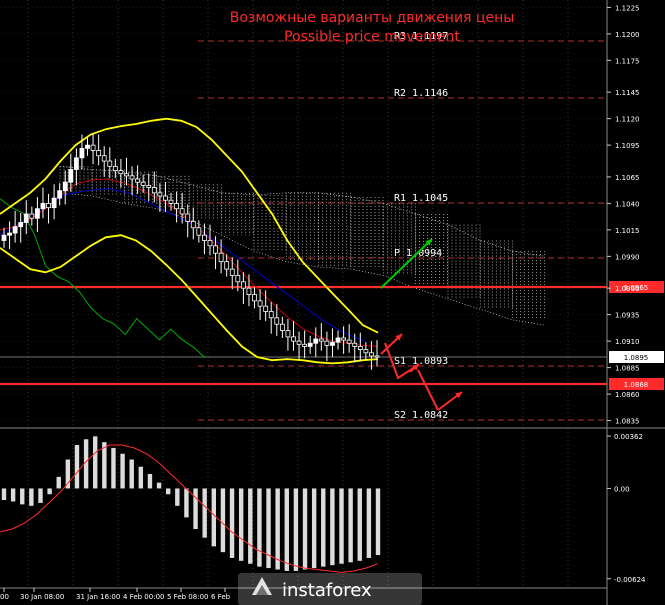 The height and width of the screenshot is (605, 665). Describe the element at coordinates (627, 395) in the screenshot. I see `price-tick-label: 1.0860` at that location.